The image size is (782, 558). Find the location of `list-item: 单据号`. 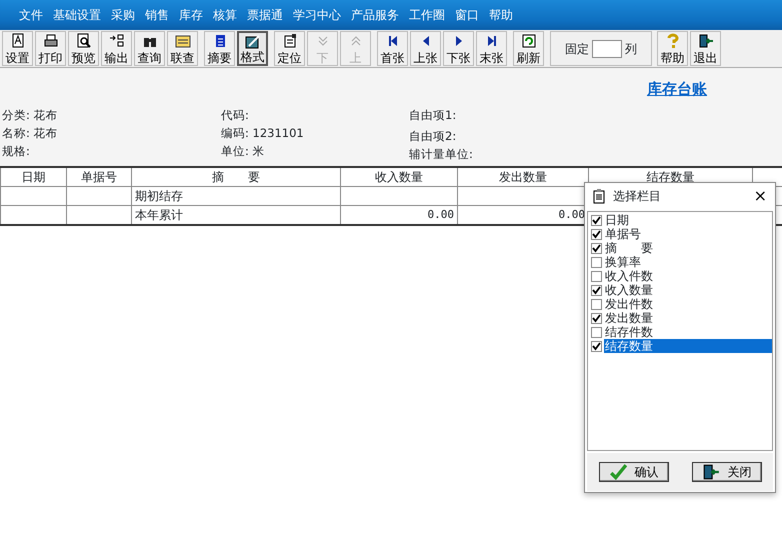

list-item: 单据号 is located at coordinates (623, 234).